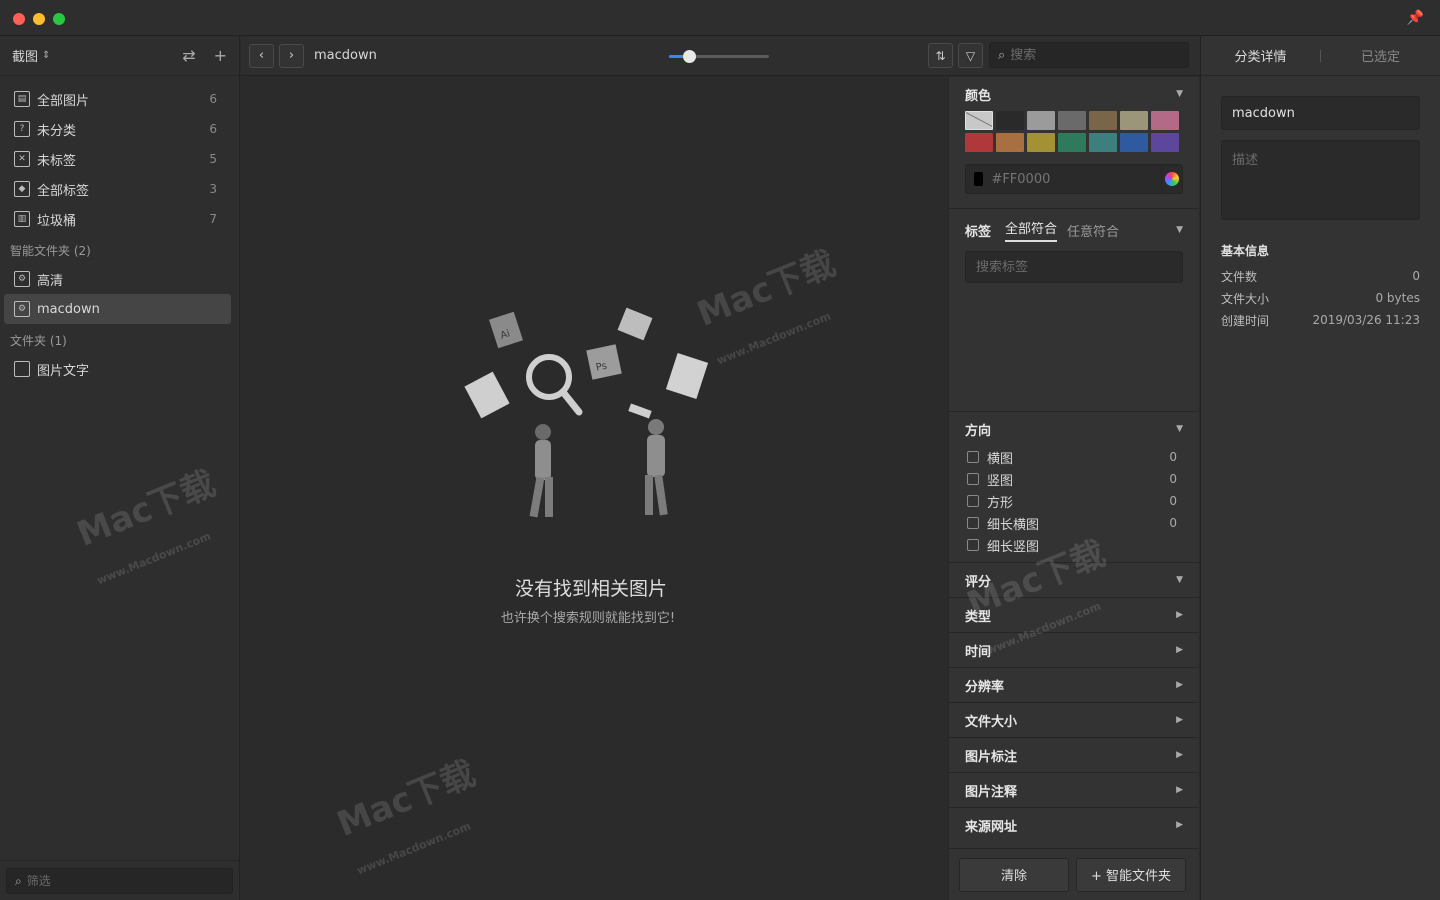  Describe the element at coordinates (115, 99) in the screenshot. I see `sidebar-item-all-images: ▤ 全部图片 6` at that location.